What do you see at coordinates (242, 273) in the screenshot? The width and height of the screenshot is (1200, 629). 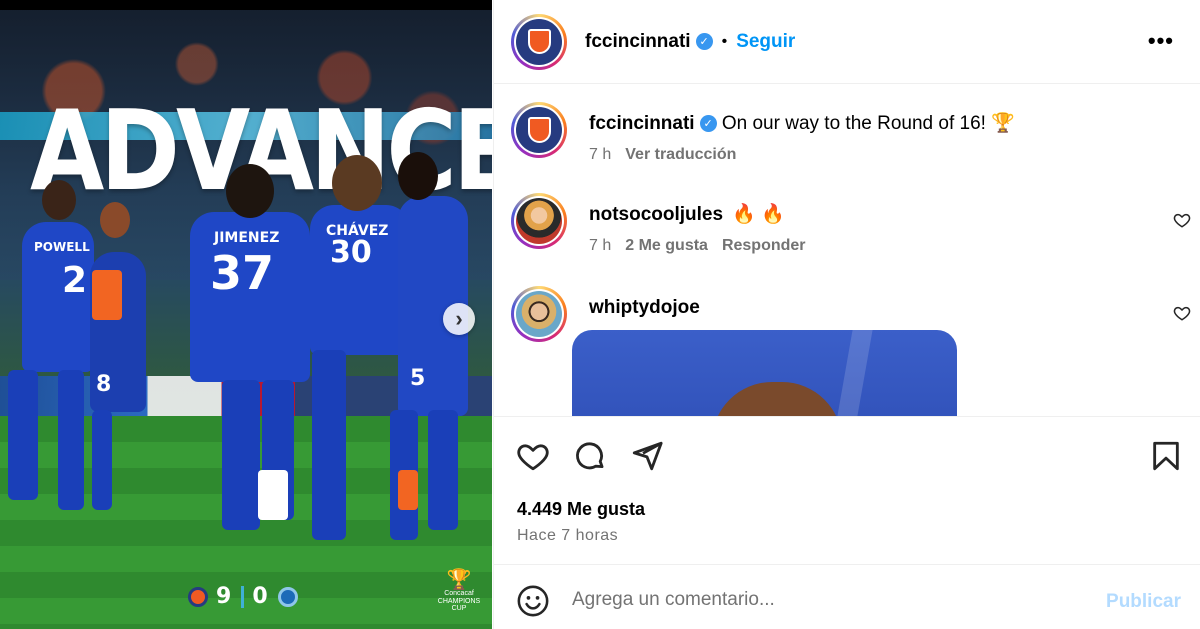 I see `player-number: 37` at bounding box center [242, 273].